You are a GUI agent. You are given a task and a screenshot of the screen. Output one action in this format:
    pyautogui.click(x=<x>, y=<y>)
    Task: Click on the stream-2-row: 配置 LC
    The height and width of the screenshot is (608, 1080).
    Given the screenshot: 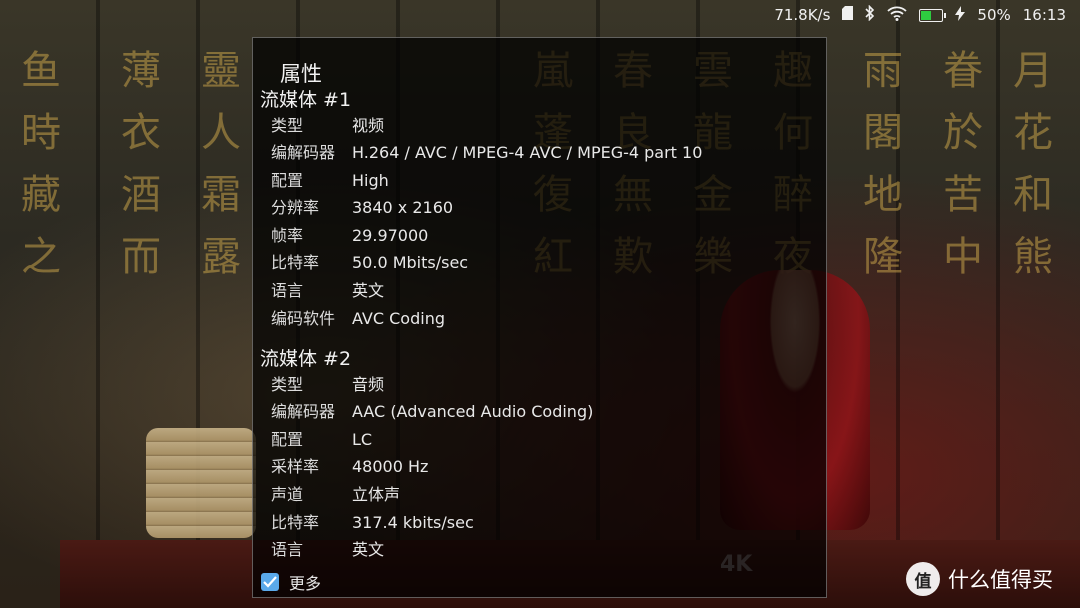 What is the action you would take?
    pyautogui.click(x=321, y=440)
    